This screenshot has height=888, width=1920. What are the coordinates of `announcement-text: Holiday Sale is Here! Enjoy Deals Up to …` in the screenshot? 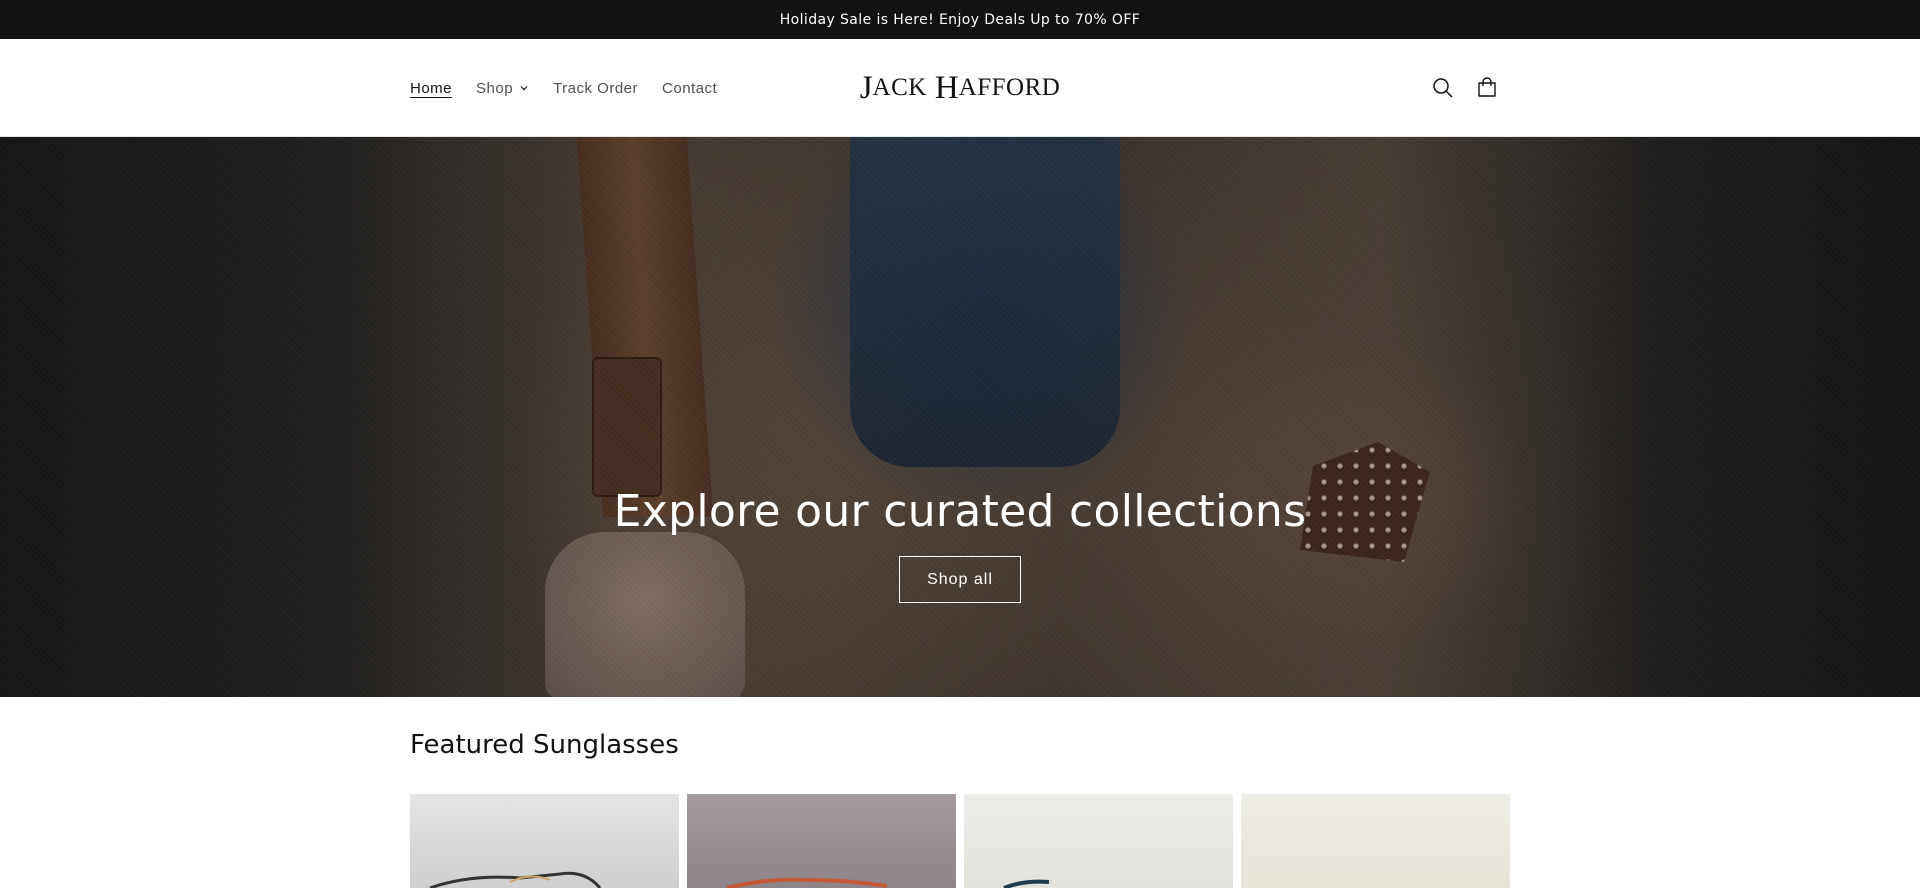 It's located at (960, 19).